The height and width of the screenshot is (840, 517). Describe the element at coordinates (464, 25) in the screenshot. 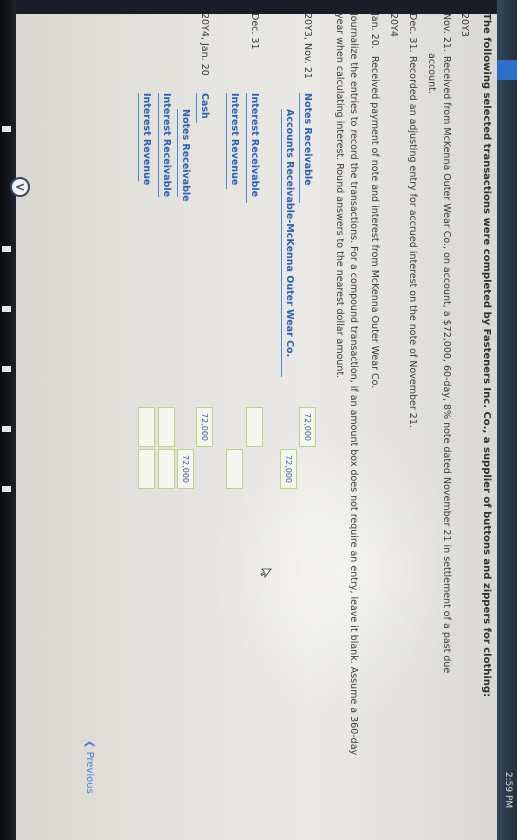

I see `event-date: 20Y3` at that location.